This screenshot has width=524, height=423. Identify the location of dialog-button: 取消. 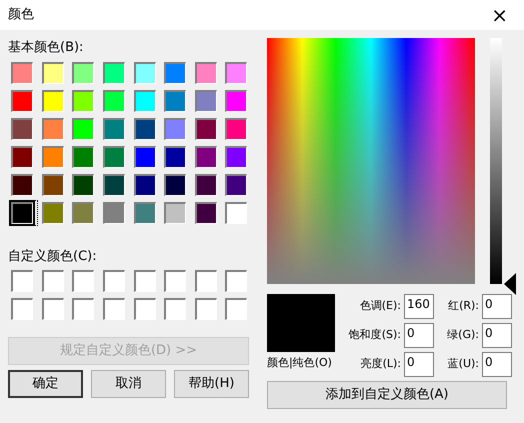
(128, 384).